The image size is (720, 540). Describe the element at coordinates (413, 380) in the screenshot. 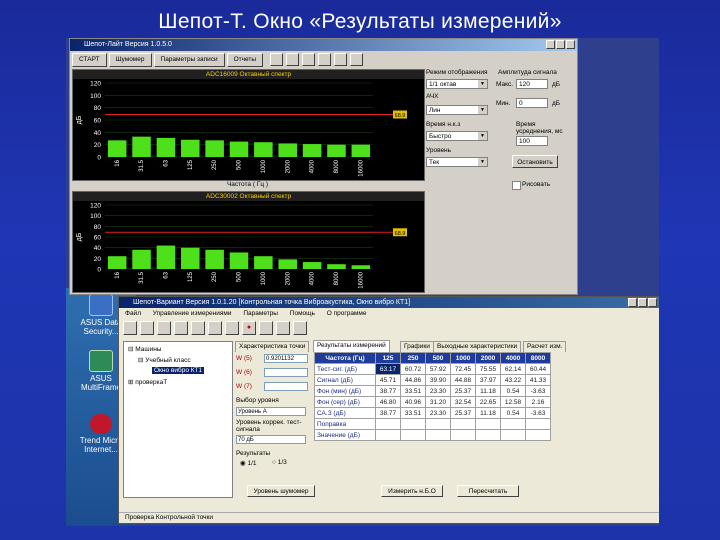

I see `table-cell: 44.86` at that location.